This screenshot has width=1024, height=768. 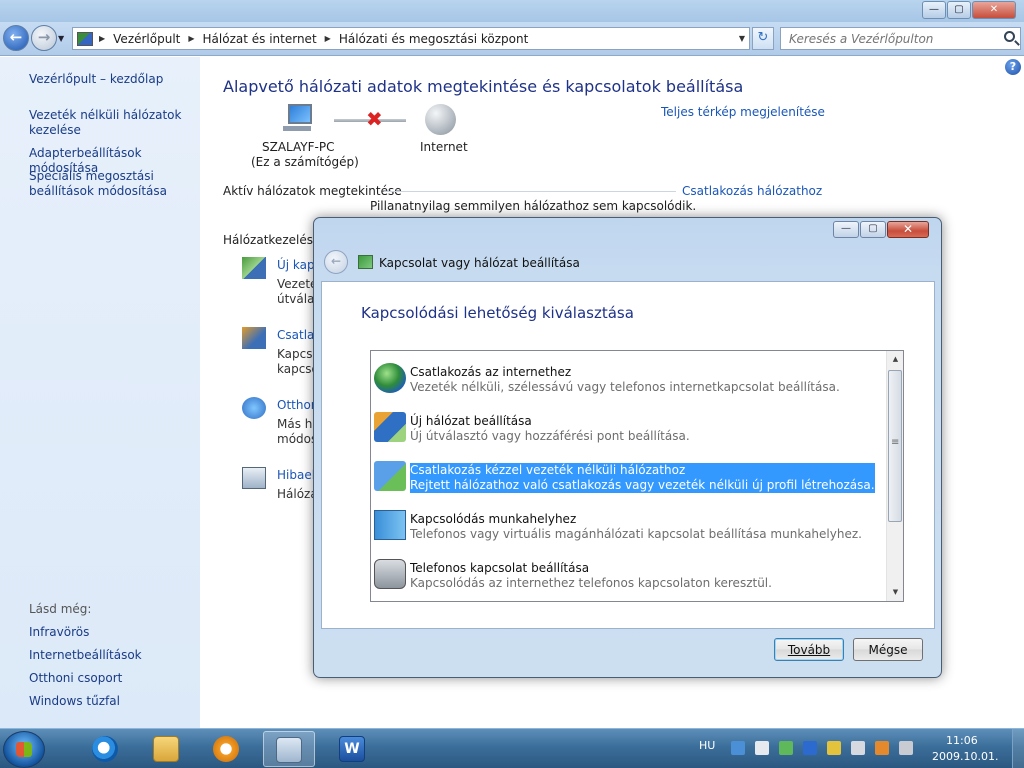 What do you see at coordinates (390, 476) in the screenshot?
I see `wireless-network-icon` at bounding box center [390, 476].